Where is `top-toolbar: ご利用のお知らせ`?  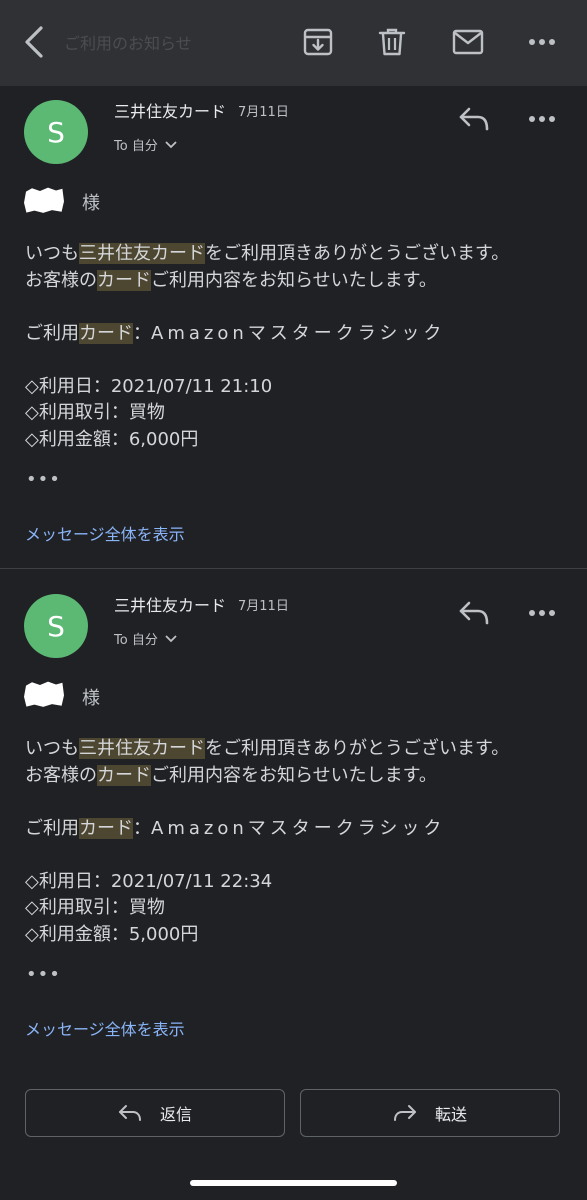 top-toolbar: ご利用のお知らせ is located at coordinates (293, 43).